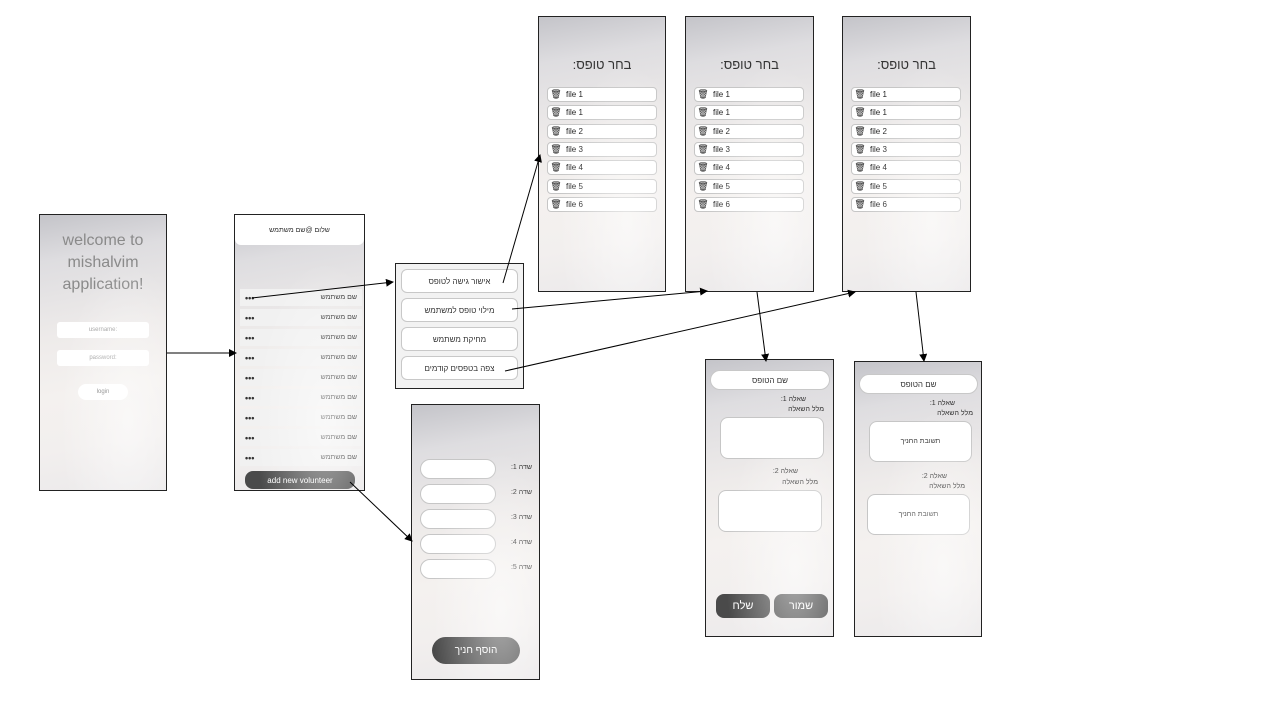  I want to click on password-placeholder: password:, so click(103, 358).